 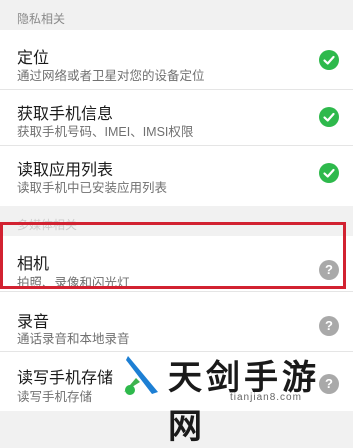 What do you see at coordinates (65, 378) in the screenshot?
I see `permission-title: 读写手机存储` at bounding box center [65, 378].